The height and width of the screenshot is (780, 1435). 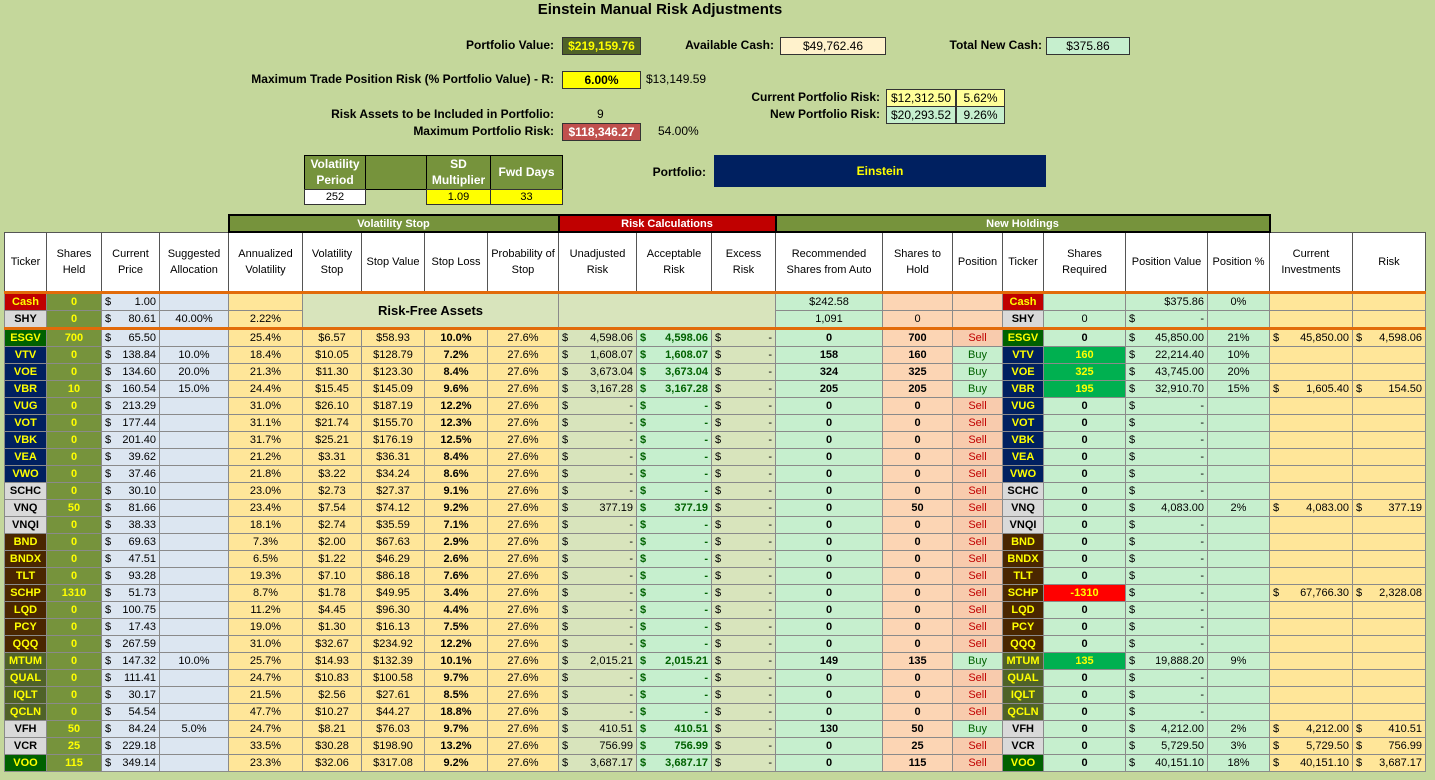 What do you see at coordinates (25, 440) in the screenshot?
I see `ticker: VBK` at bounding box center [25, 440].